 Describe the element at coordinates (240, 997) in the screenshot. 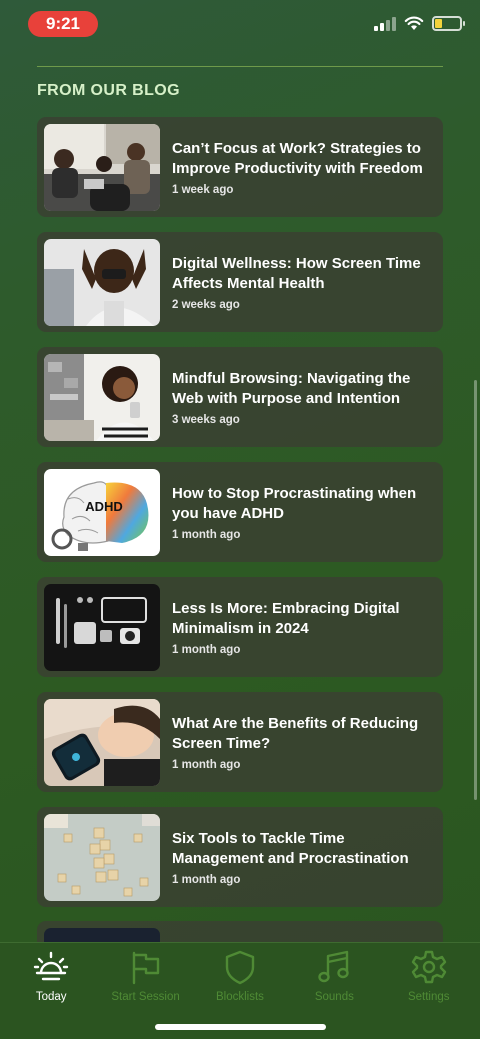

I see `tab-label: Blocklists` at that location.